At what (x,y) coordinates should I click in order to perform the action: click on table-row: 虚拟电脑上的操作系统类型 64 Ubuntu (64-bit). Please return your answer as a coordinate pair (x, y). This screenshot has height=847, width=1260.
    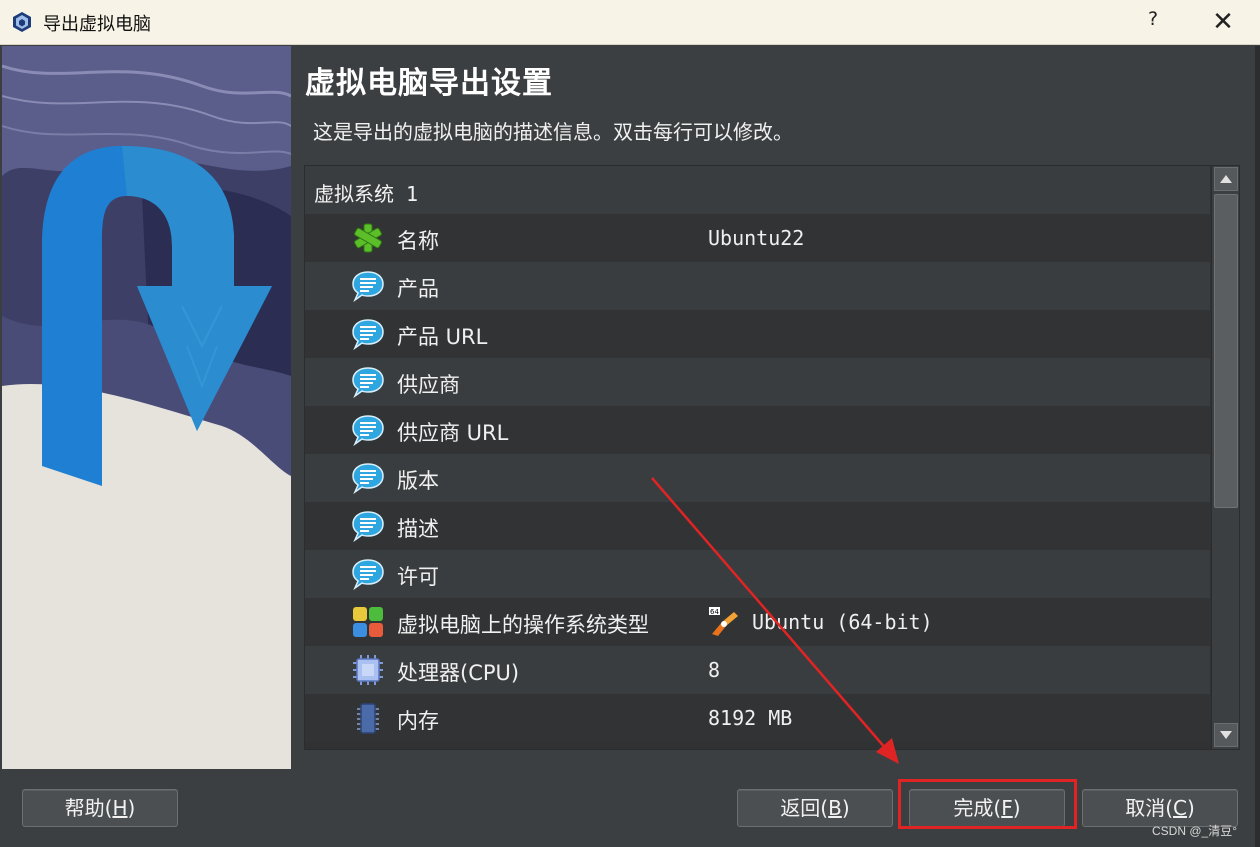
    Looking at the image, I should click on (757, 622).